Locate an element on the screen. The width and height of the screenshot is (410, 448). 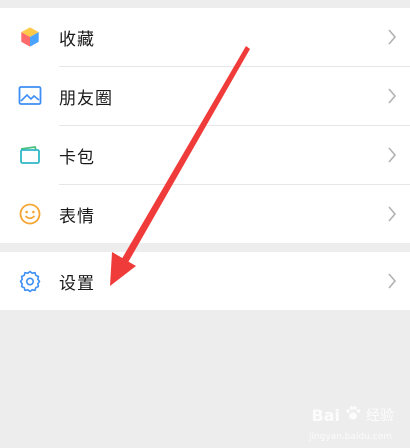
menu-item-label: 朋友圈 is located at coordinates (86, 98).